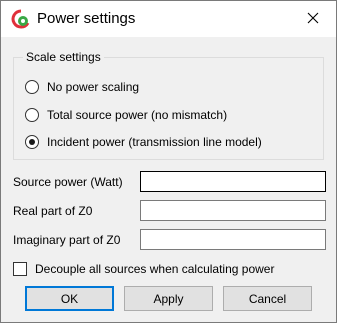  What do you see at coordinates (137, 115) in the screenshot?
I see `radio-label: Total source power (no mismatch)` at bounding box center [137, 115].